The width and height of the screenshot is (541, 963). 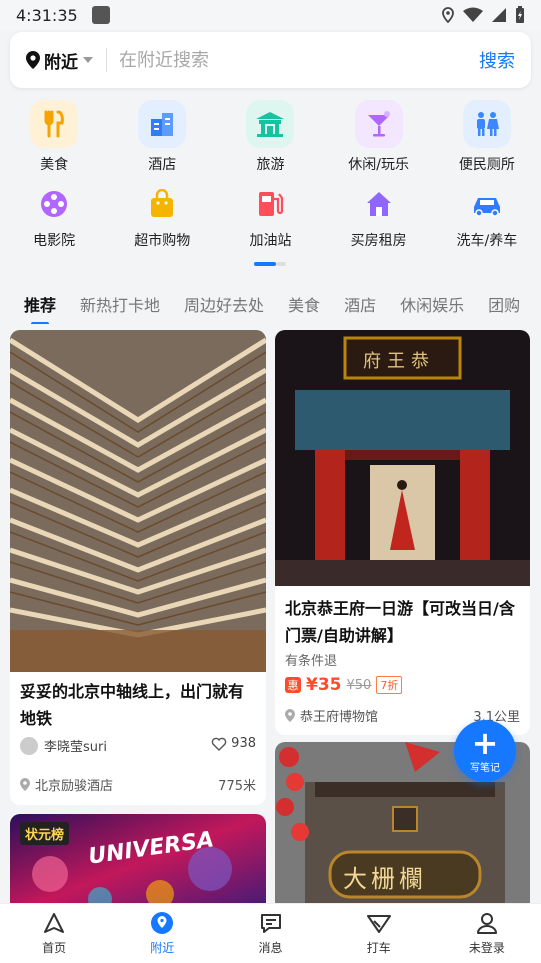 What do you see at coordinates (324, 685) in the screenshot?
I see `price: ¥35` at bounding box center [324, 685].